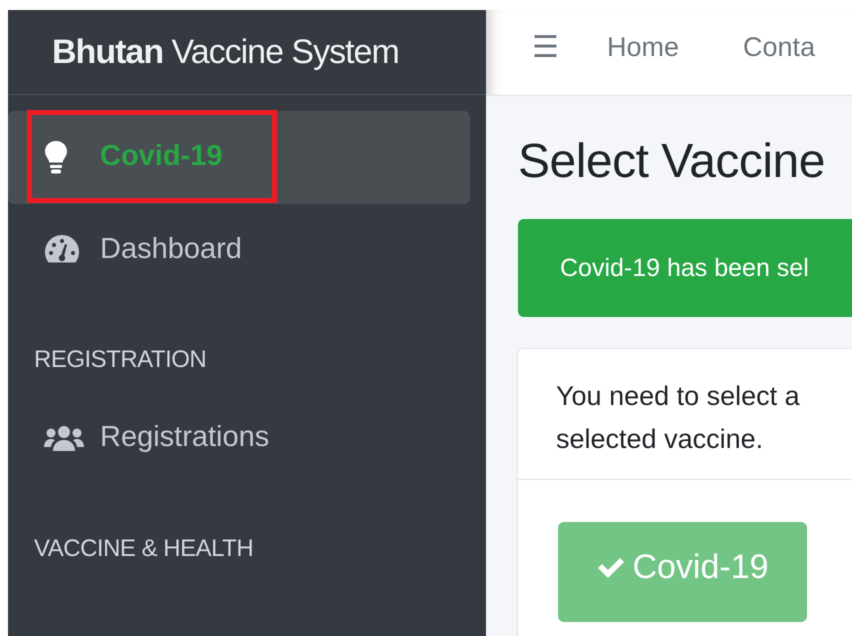 The width and height of the screenshot is (852, 636). I want to click on gauge-icon, so click(62, 249).